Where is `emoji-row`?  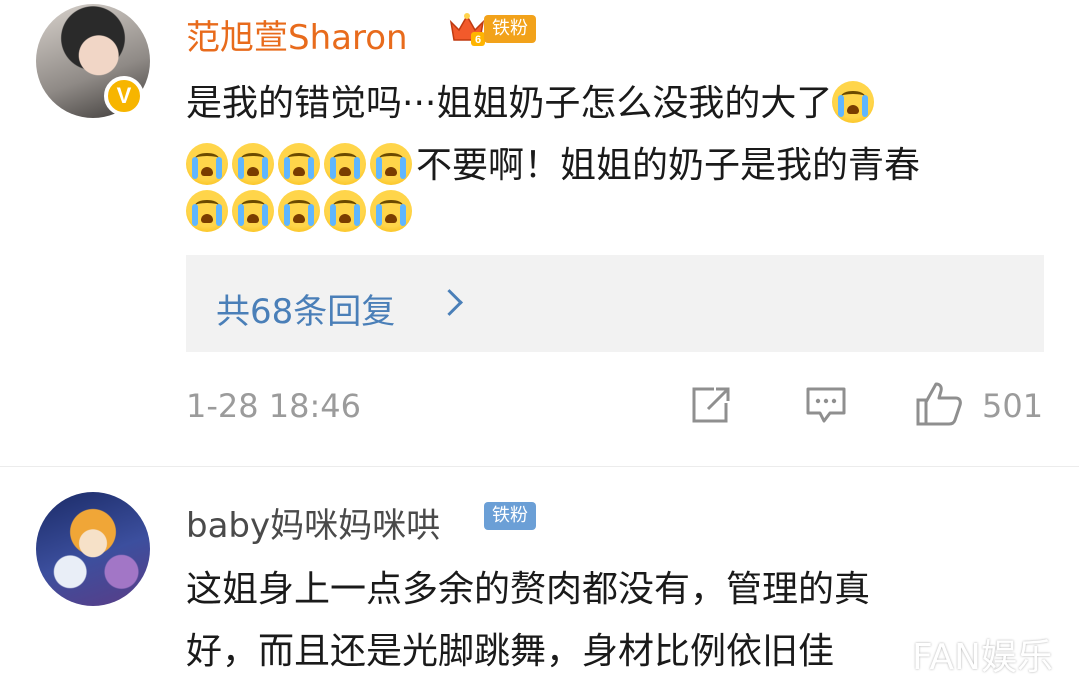 emoji-row is located at coordinates (301, 211).